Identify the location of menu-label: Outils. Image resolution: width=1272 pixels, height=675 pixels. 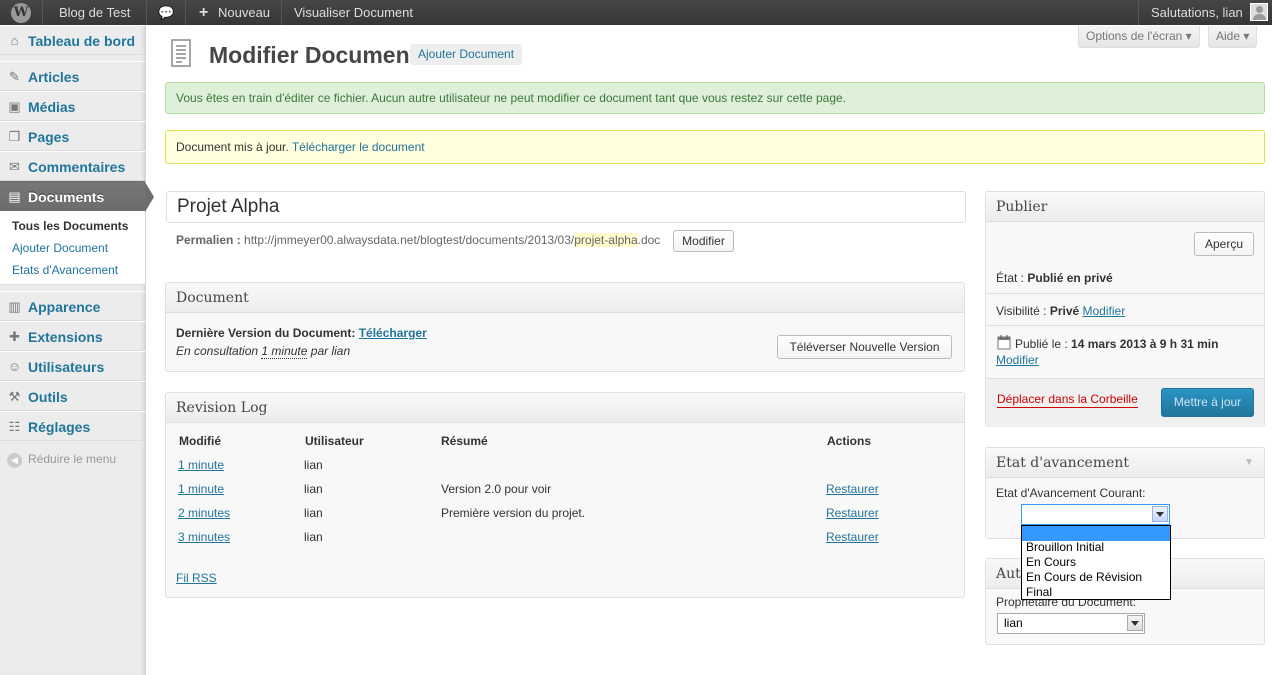
(48, 397).